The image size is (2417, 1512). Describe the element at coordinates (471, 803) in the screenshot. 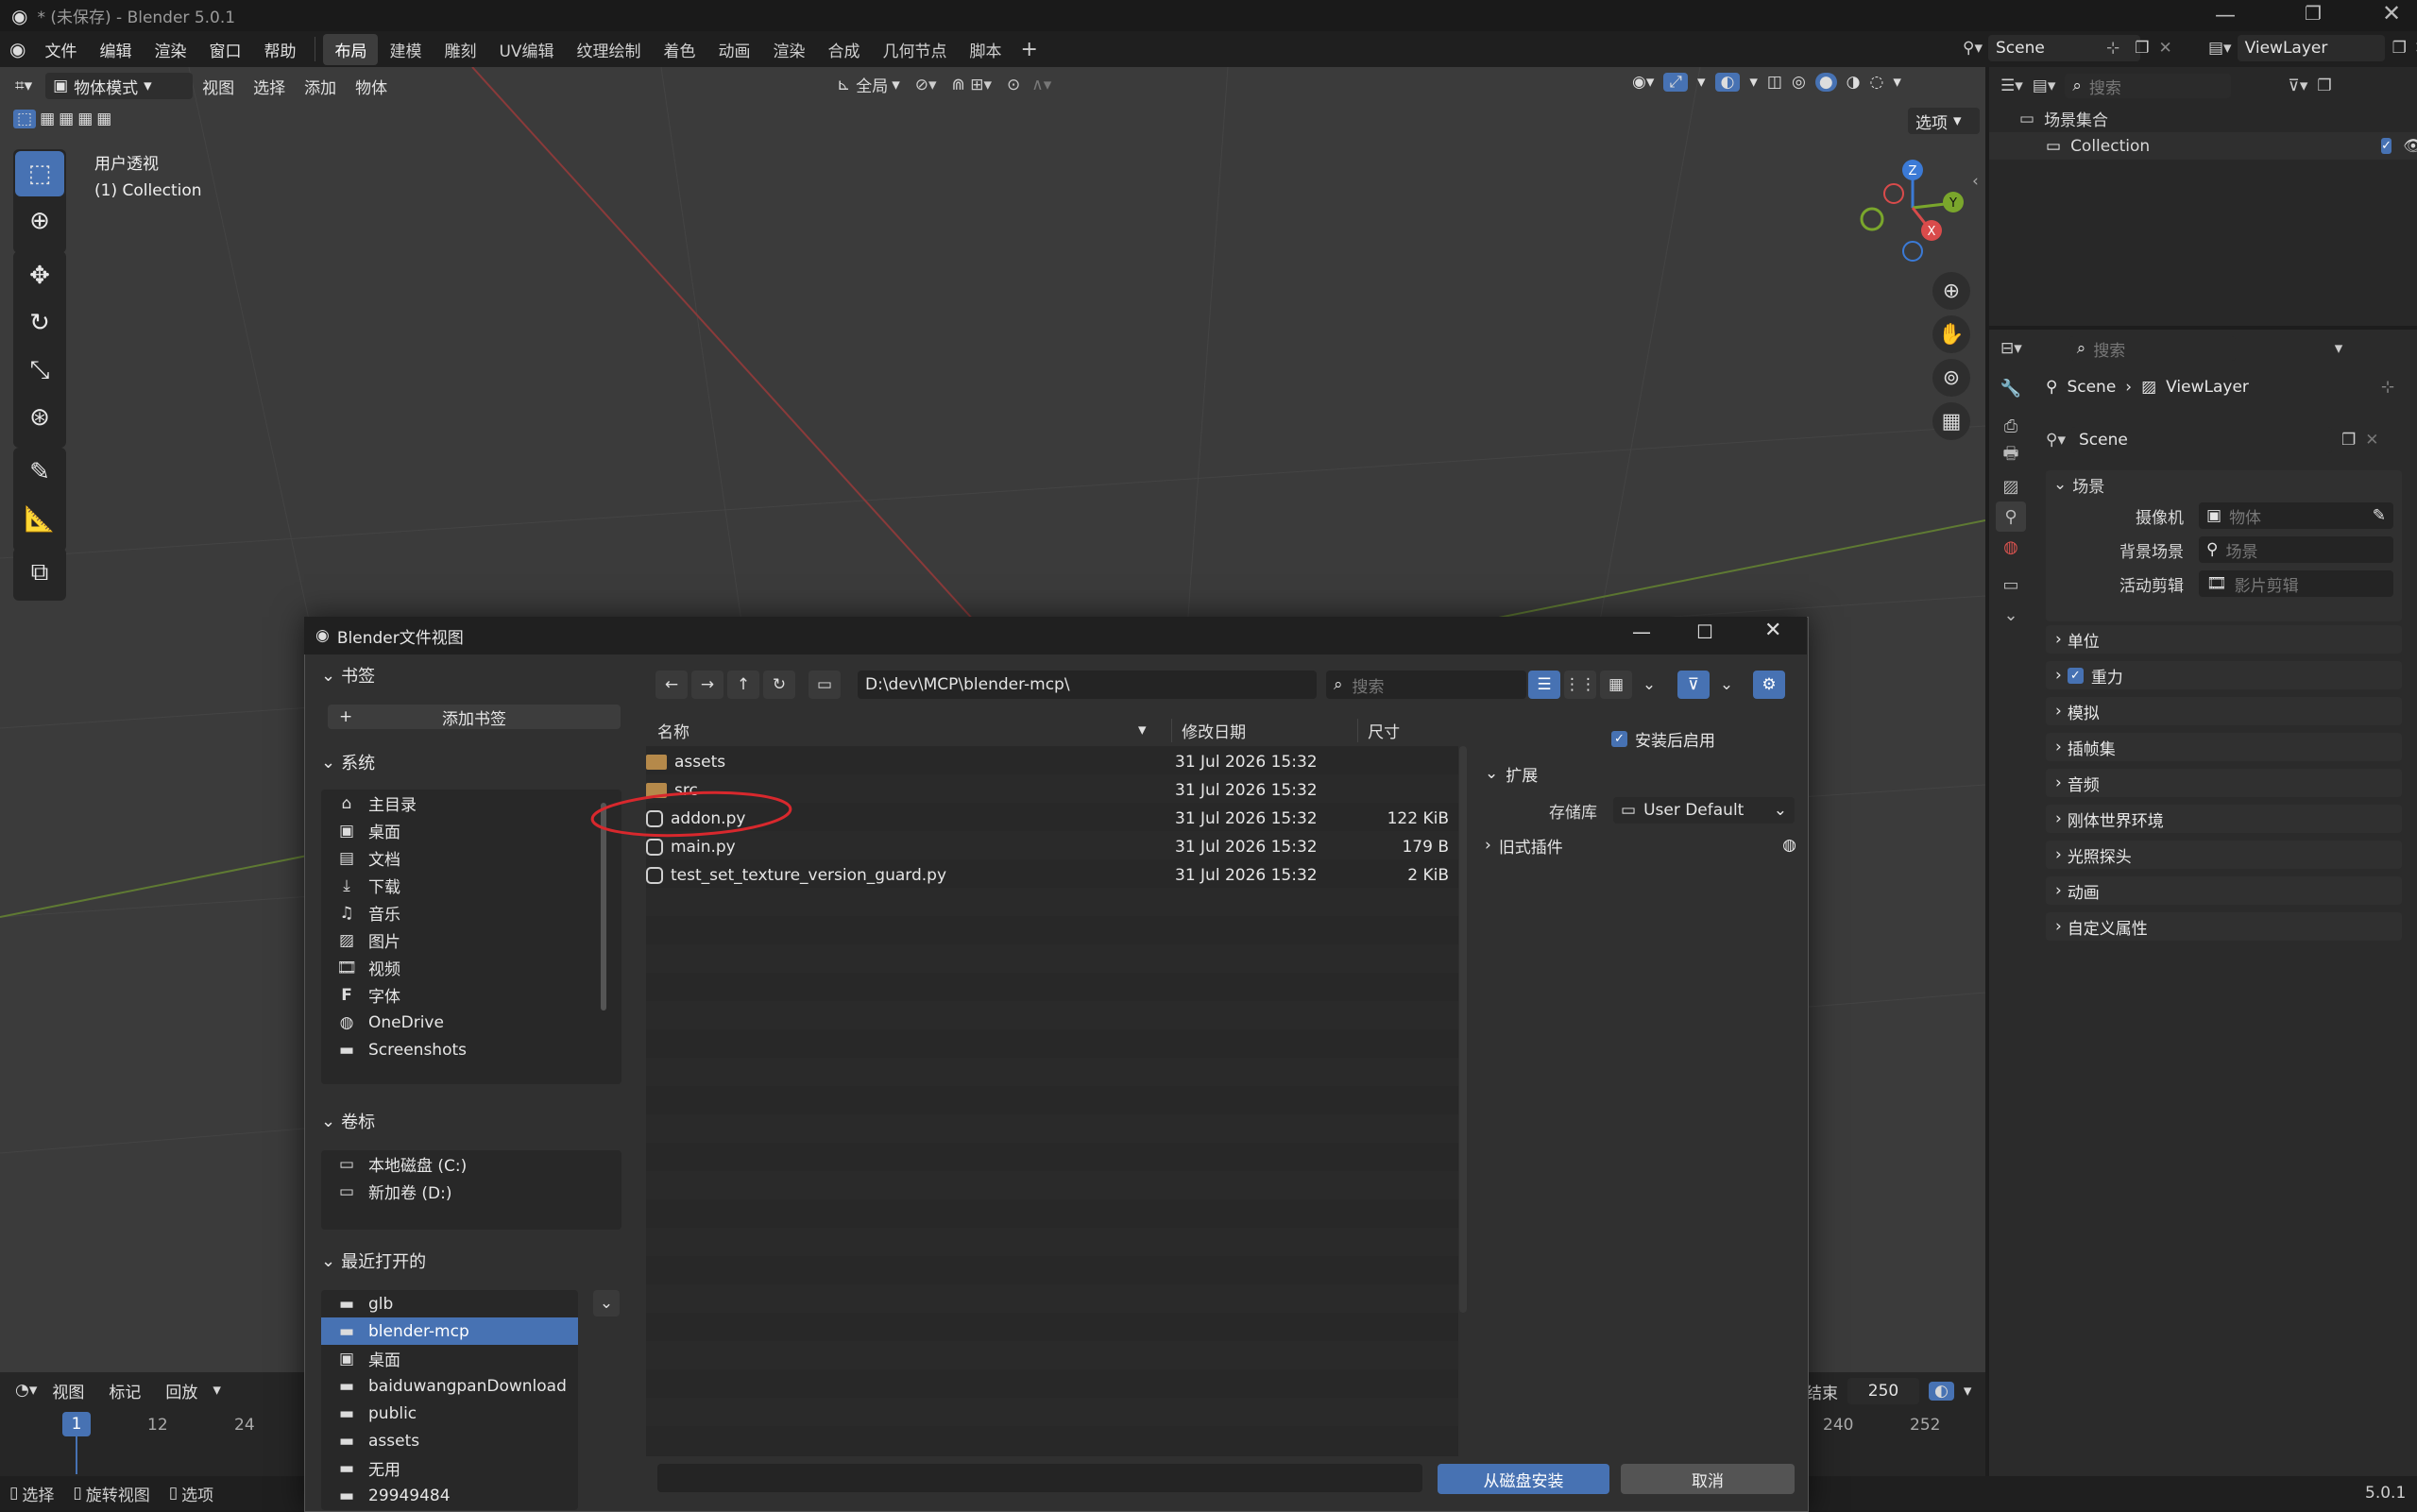

I see `system-item-home: ⌂ 主目录` at that location.